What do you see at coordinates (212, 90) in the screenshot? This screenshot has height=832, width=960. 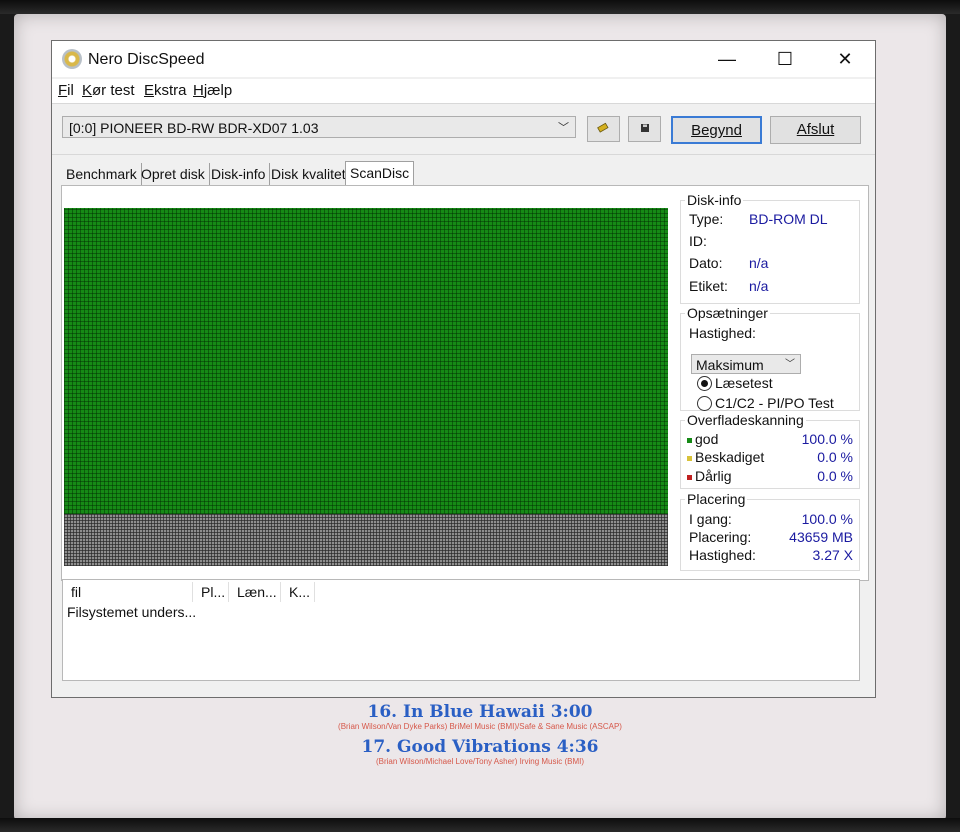 I see `menu-hjaelp: Hjælp` at bounding box center [212, 90].